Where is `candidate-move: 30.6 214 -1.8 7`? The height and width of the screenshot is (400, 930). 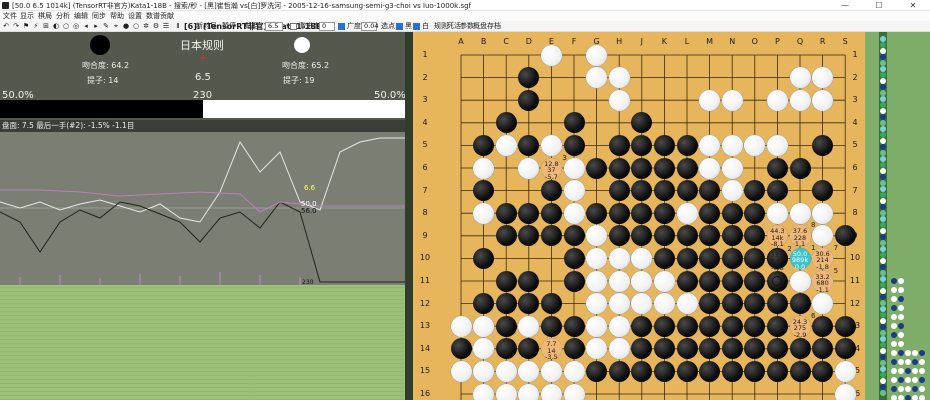 candidate-move: 30.6 214 -1.8 7 is located at coordinates (825, 257).